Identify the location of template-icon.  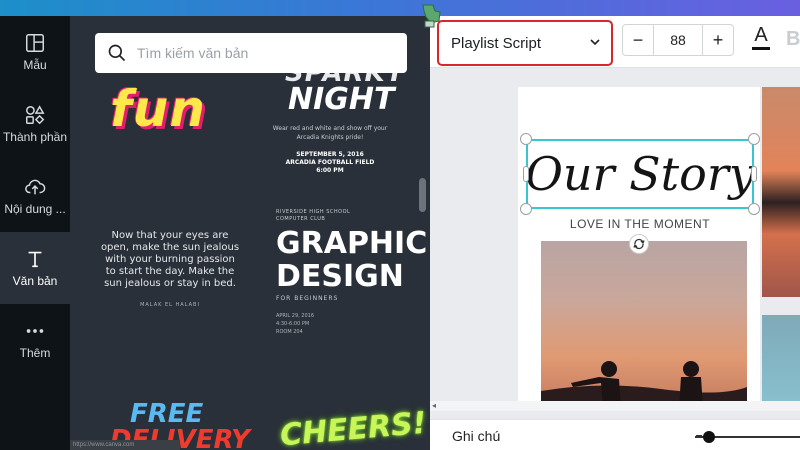
(35, 43).